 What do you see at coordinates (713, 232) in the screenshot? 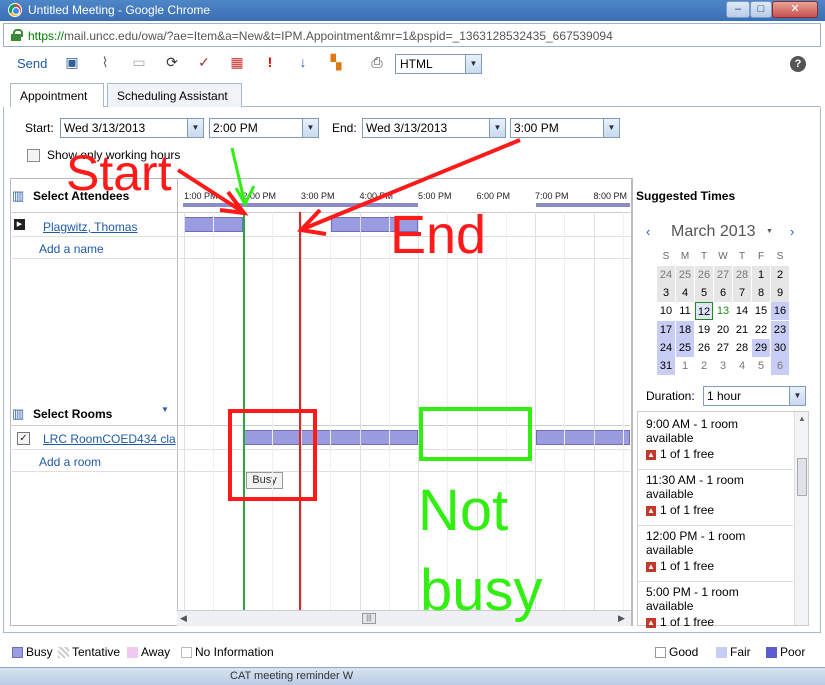
I see `calendar-month-title: March 2013` at bounding box center [713, 232].